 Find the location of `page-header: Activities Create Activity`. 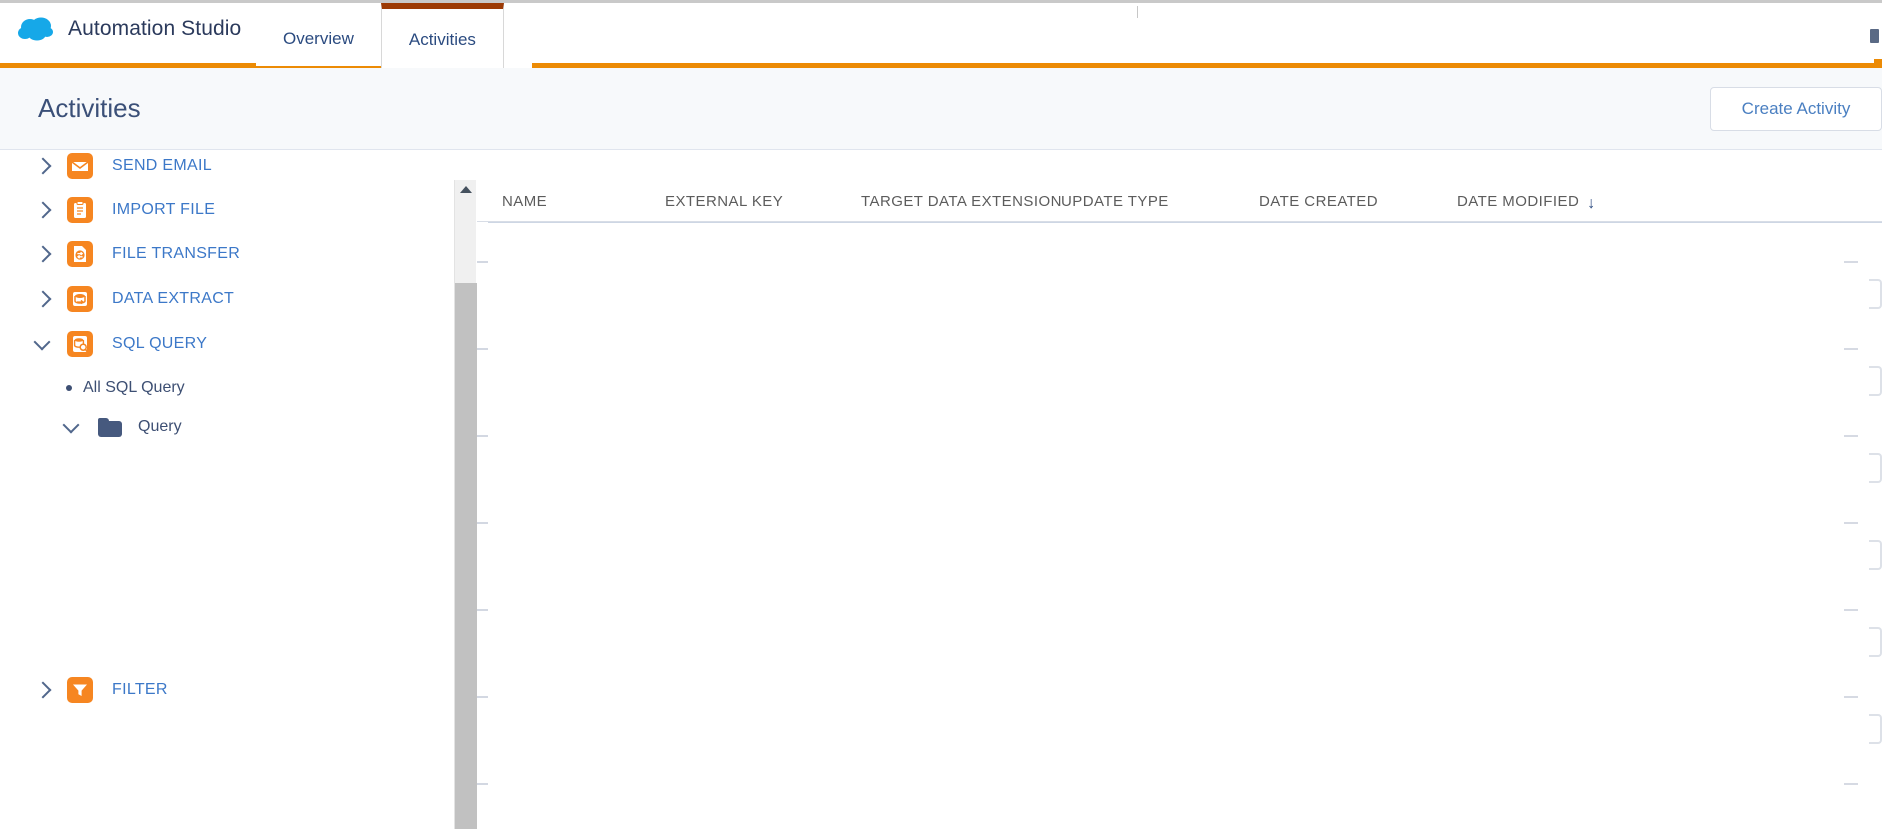

page-header: Activities Create Activity is located at coordinates (941, 109).